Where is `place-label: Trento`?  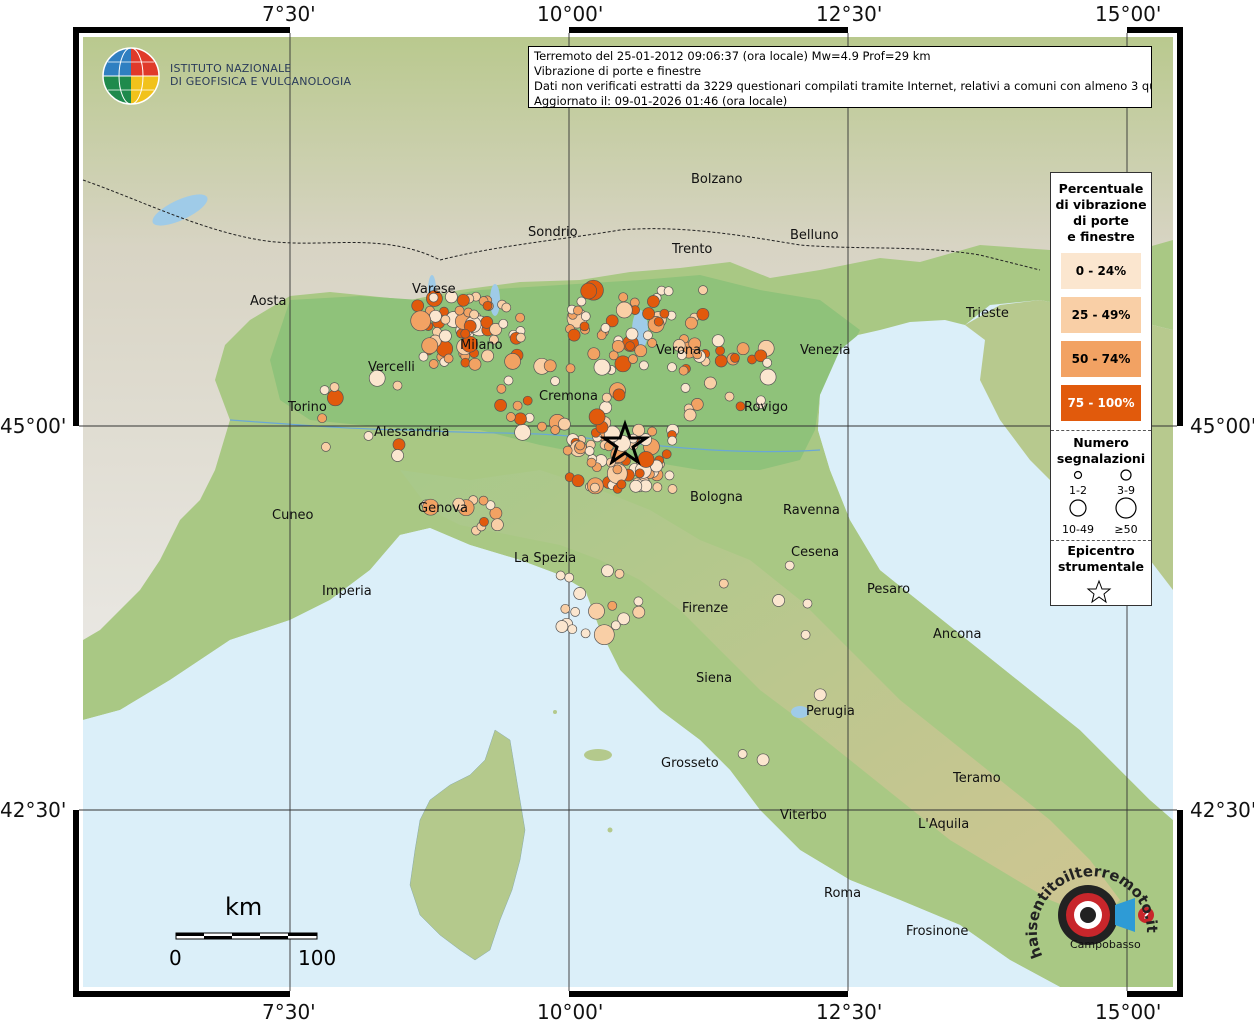
place-label: Trento is located at coordinates (692, 249).